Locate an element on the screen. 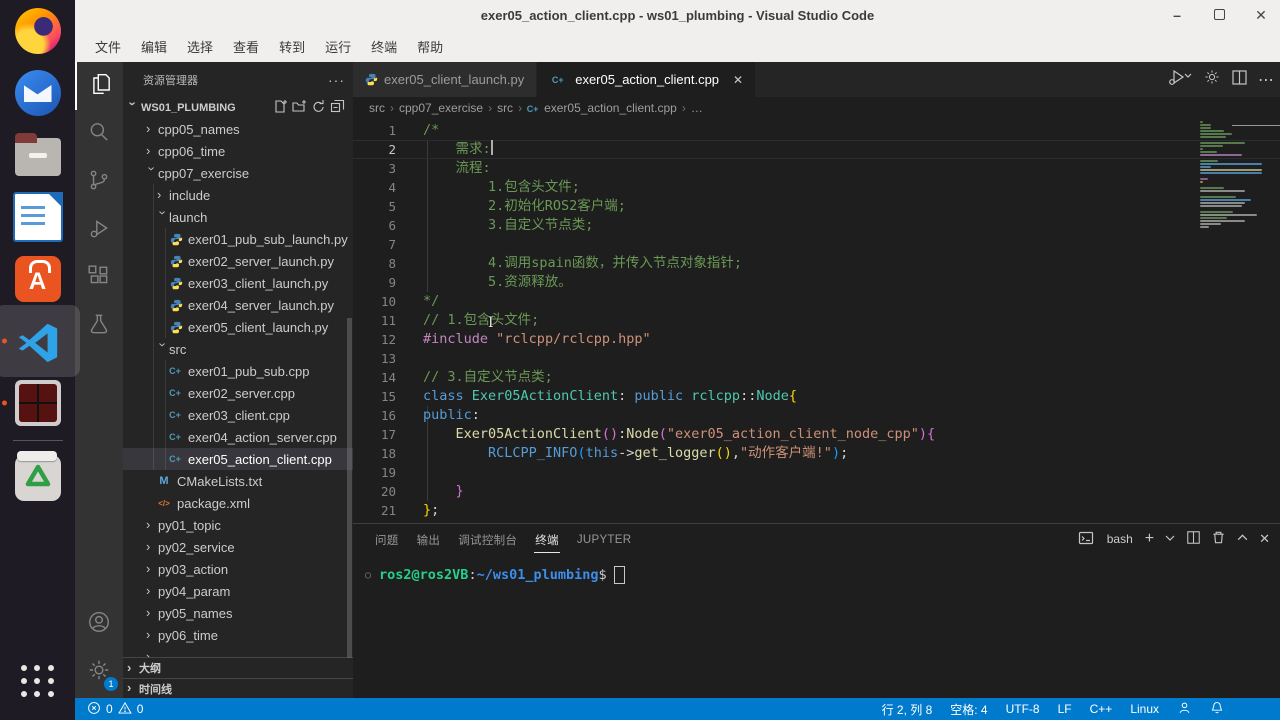  code-line-5: 5 2.初始化ROS2客户端; is located at coordinates (816, 206).